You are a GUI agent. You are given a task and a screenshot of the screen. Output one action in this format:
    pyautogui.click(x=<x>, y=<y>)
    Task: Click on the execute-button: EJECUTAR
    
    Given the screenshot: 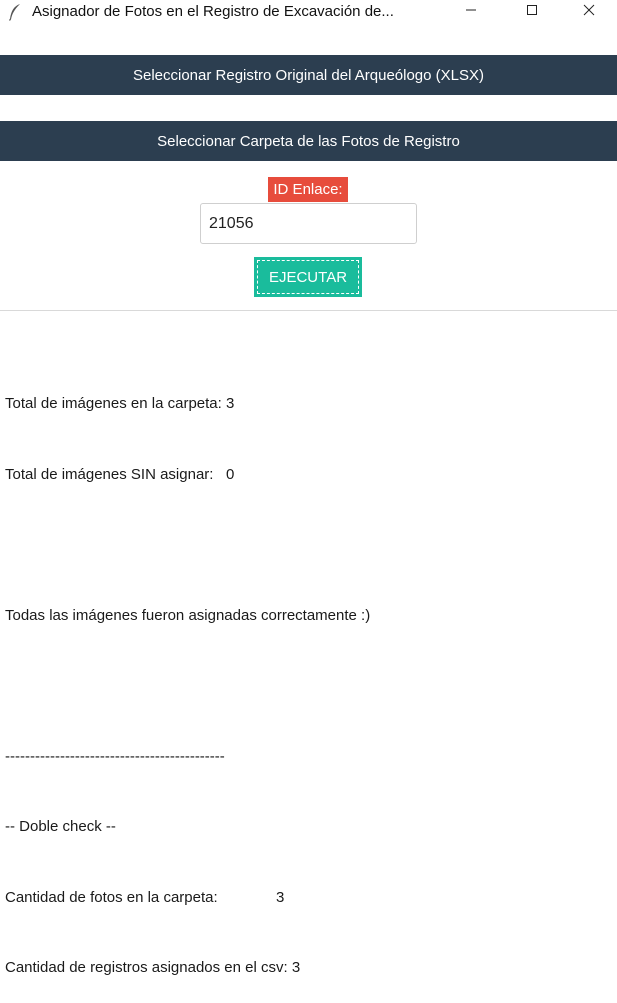 What is the action you would take?
    pyautogui.click(x=308, y=277)
    